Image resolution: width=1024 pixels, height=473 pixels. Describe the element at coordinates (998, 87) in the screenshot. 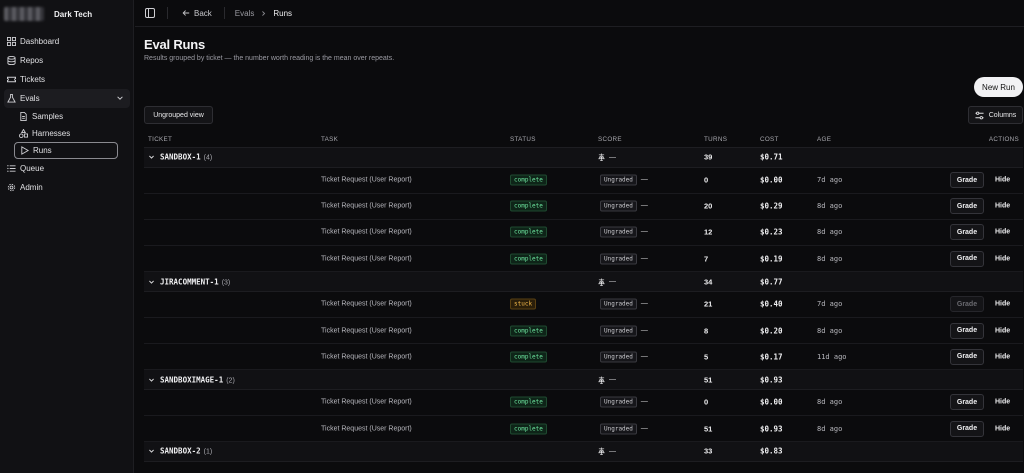

I see `new-run-button: New Run` at that location.